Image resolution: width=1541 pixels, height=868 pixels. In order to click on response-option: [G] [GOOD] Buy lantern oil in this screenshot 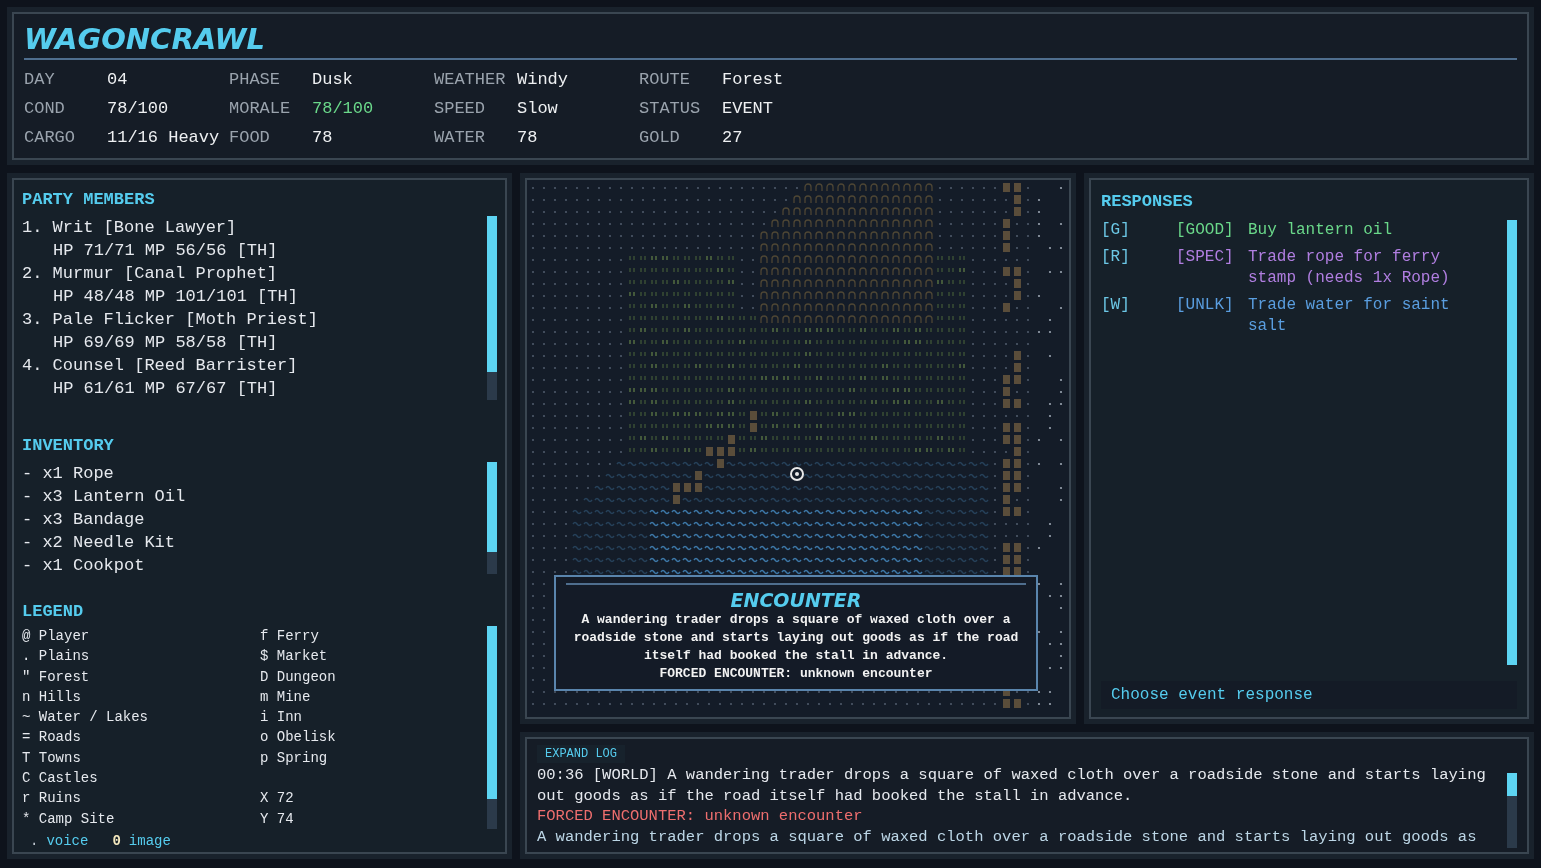, I will do `click(1304, 230)`.